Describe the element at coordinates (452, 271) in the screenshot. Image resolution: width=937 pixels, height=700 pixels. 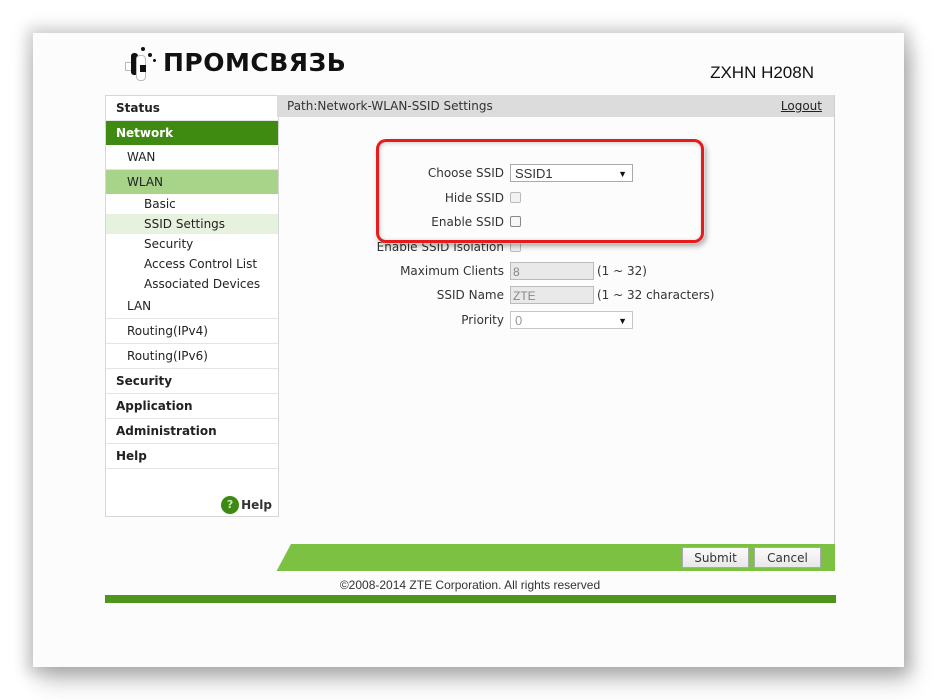
I see `max-clients-label: Maximum Clients` at that location.